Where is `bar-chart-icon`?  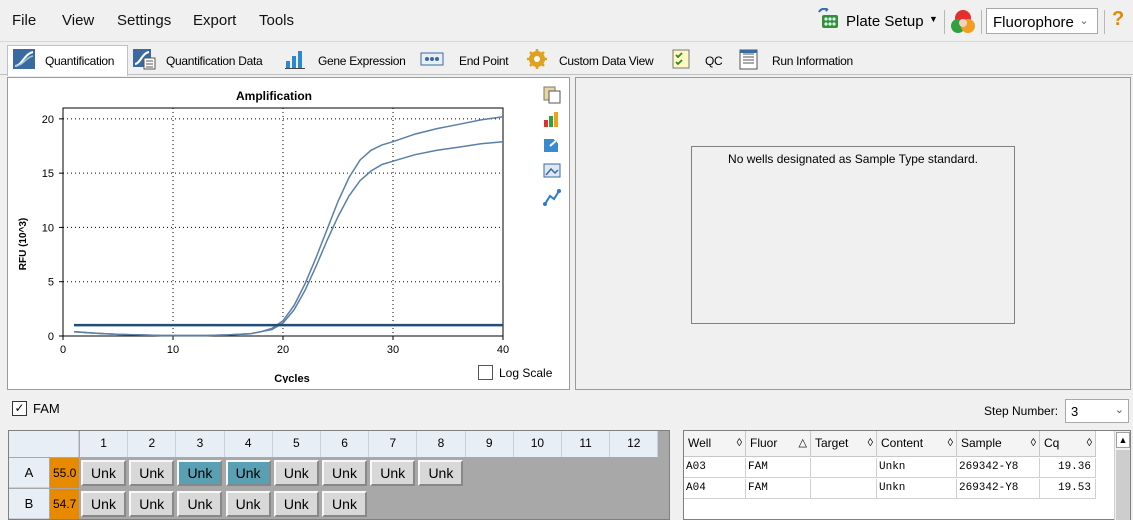 bar-chart-icon is located at coordinates (295, 60).